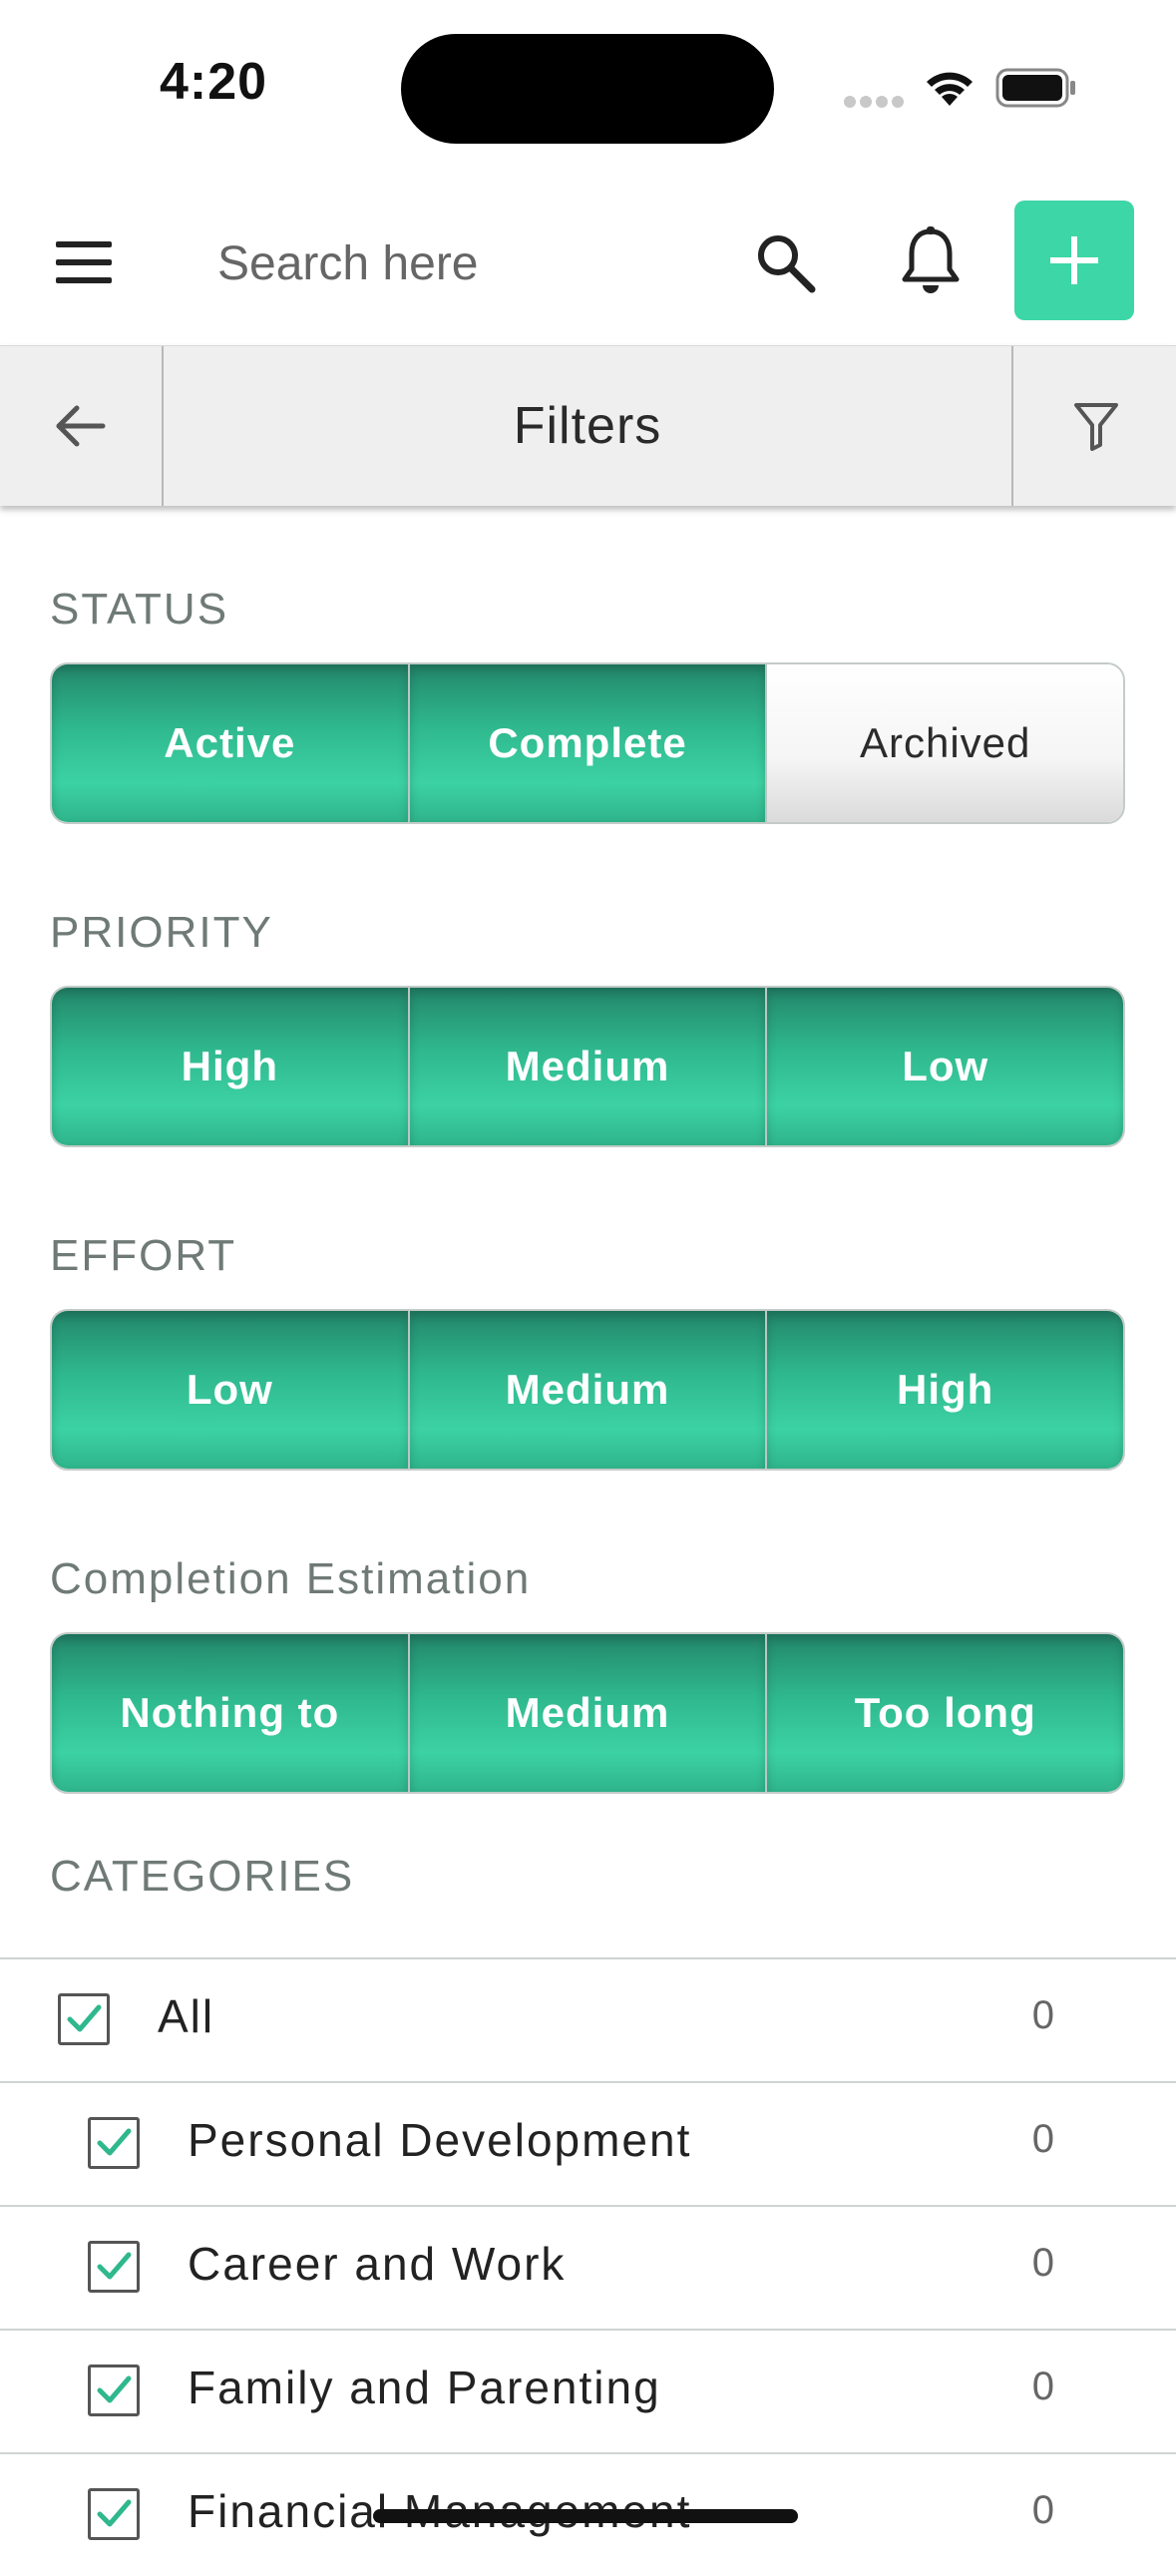  I want to click on add-button, so click(1074, 260).